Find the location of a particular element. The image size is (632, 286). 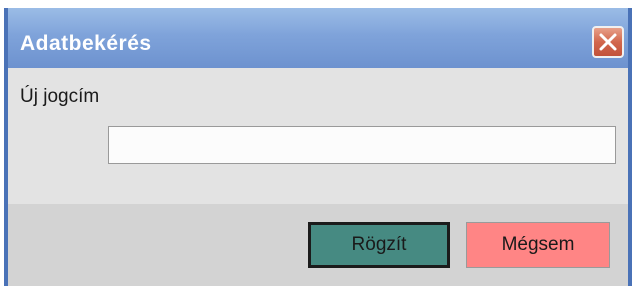

cancel-button: Mégsem is located at coordinates (538, 245).